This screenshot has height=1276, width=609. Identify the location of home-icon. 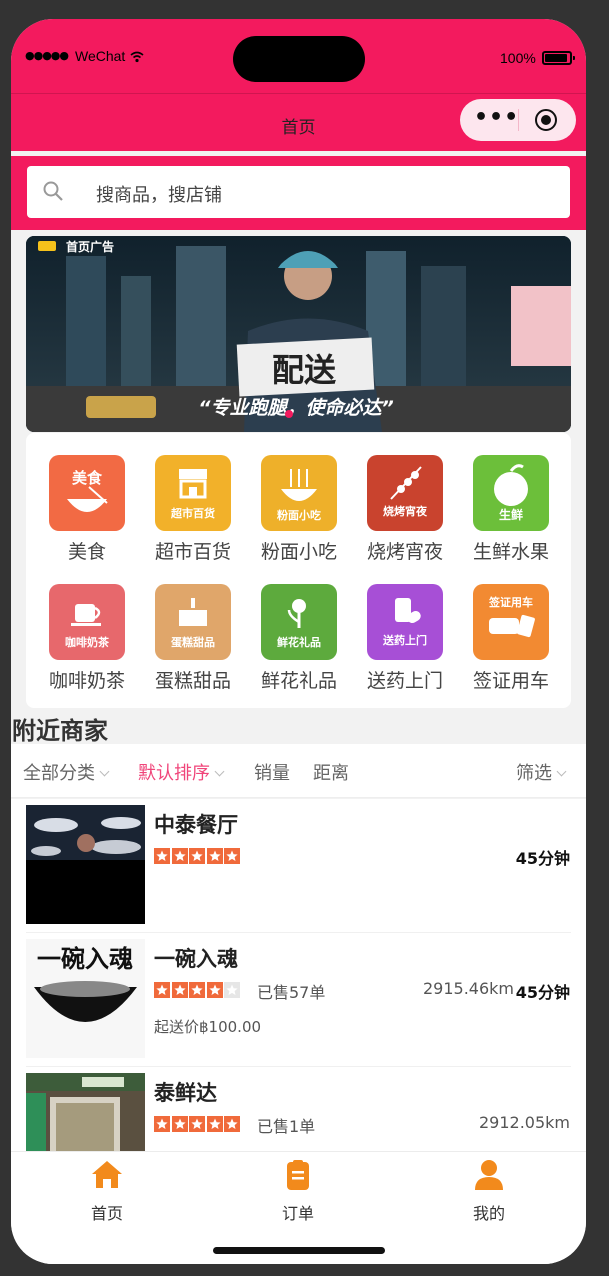
(107, 1174).